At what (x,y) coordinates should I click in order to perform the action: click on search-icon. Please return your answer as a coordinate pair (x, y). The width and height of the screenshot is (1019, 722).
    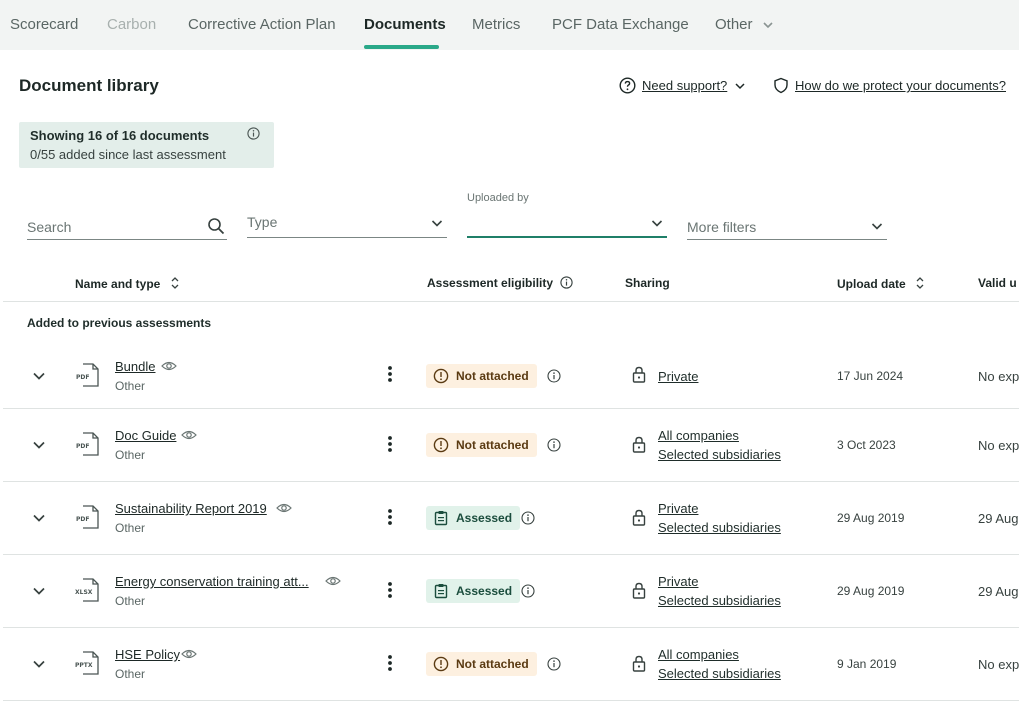
    Looking at the image, I should click on (216, 226).